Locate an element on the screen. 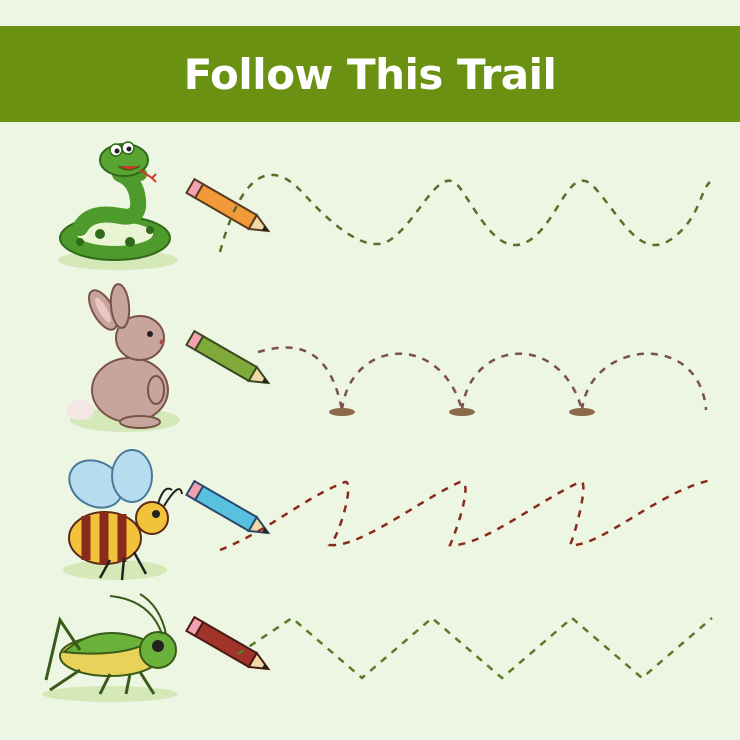 This screenshot has height=740, width=740. red-pencil-icon is located at coordinates (228, 643).